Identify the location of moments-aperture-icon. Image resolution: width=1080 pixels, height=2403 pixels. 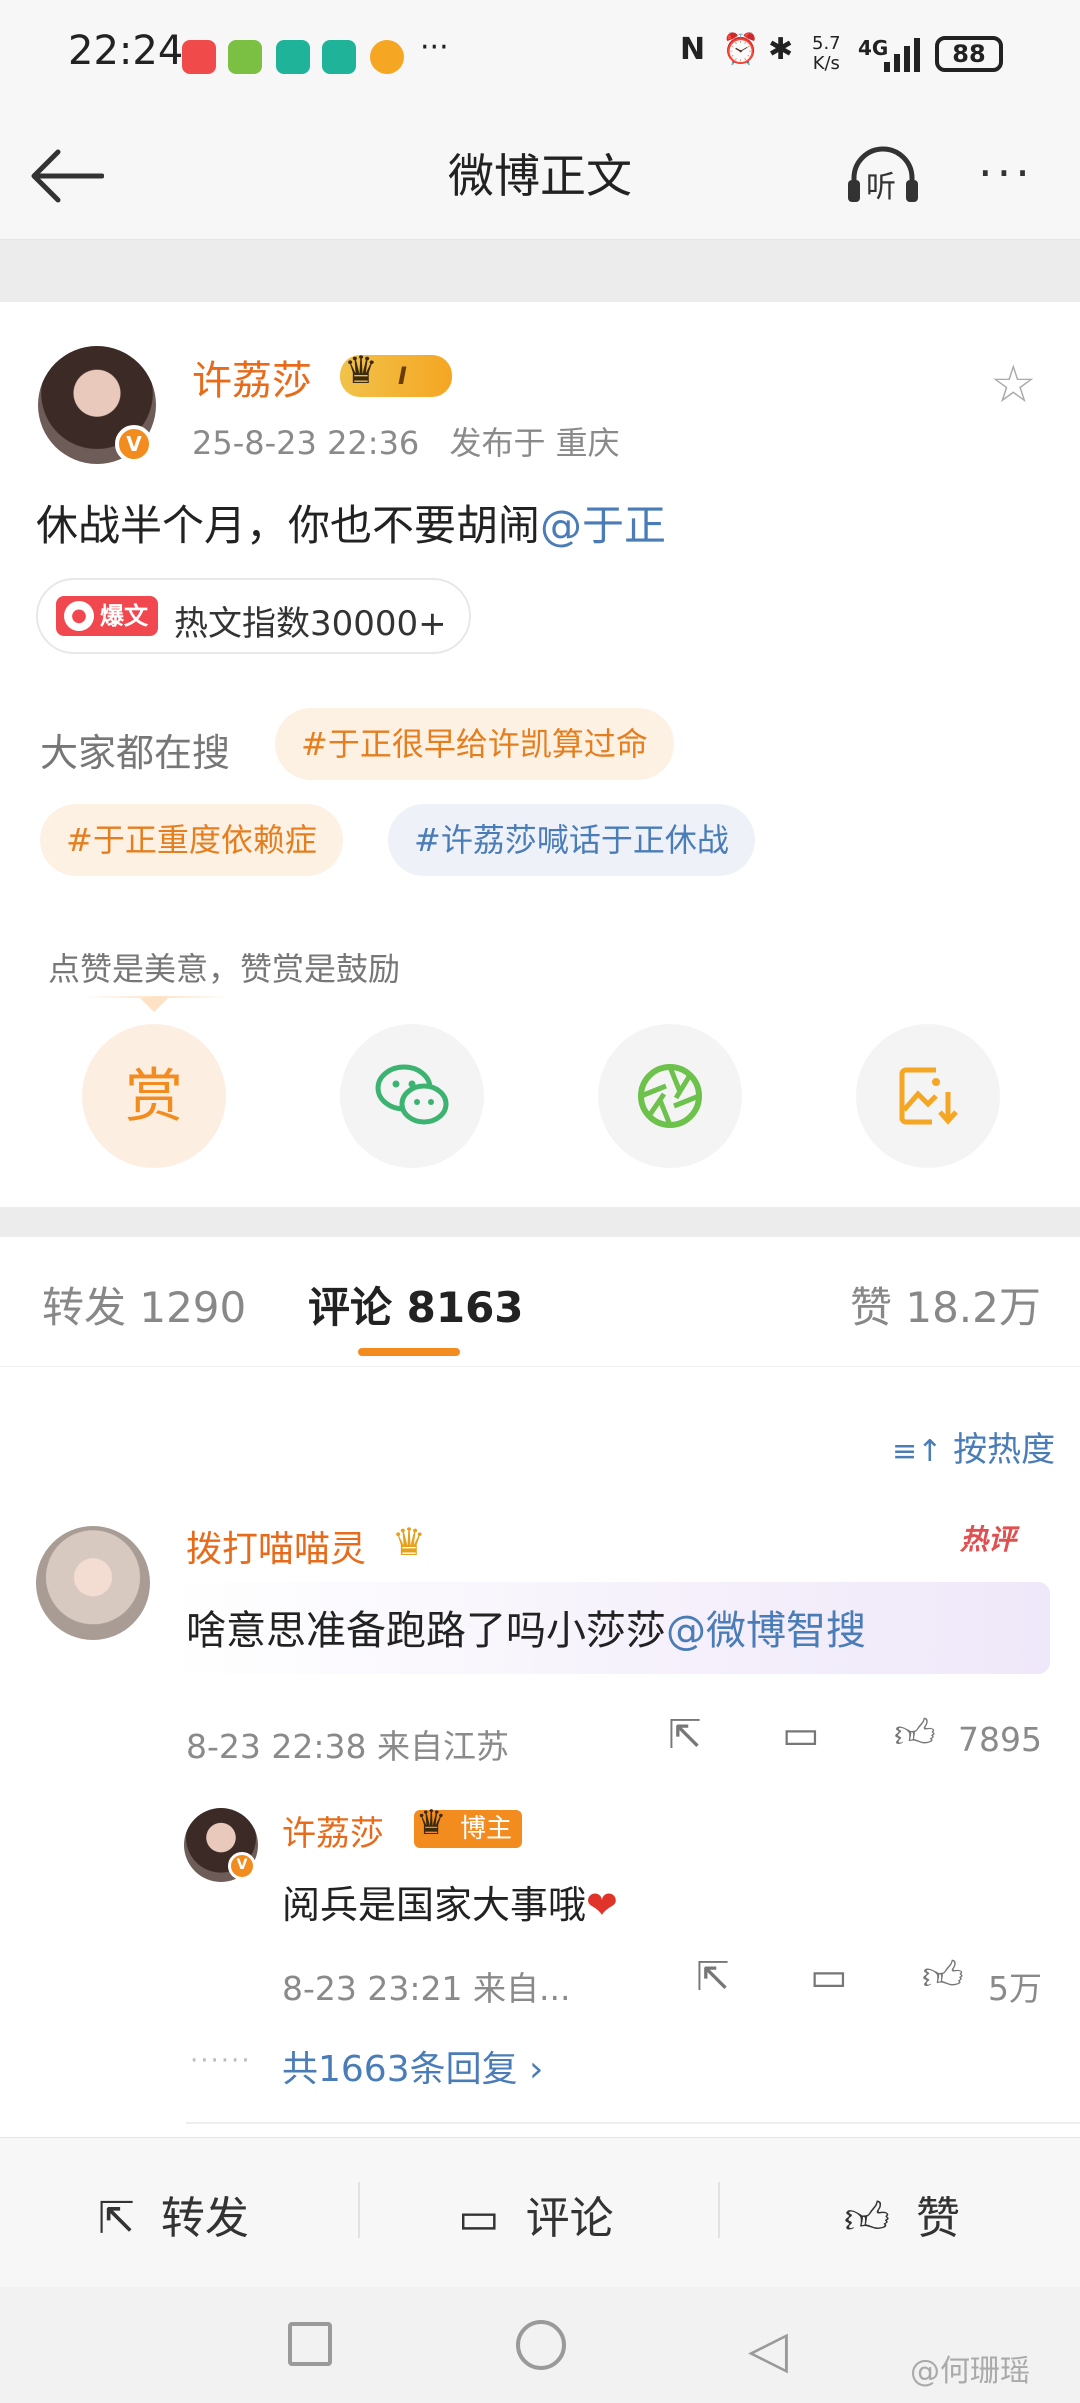
(670, 1096).